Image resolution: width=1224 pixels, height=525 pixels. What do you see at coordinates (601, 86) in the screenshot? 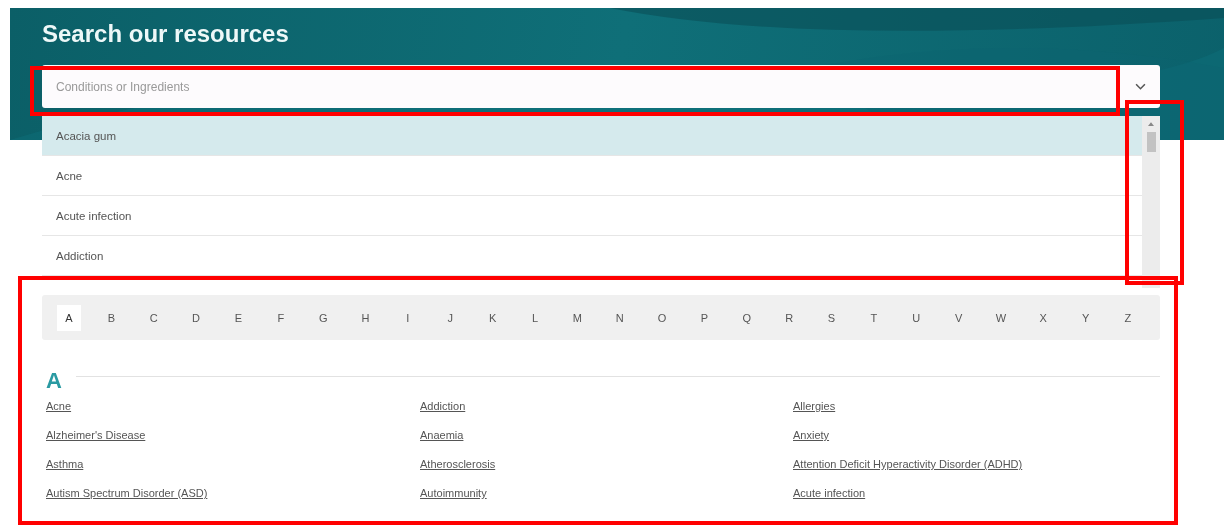
I see `search-field: Conditions or Ingredients` at bounding box center [601, 86].